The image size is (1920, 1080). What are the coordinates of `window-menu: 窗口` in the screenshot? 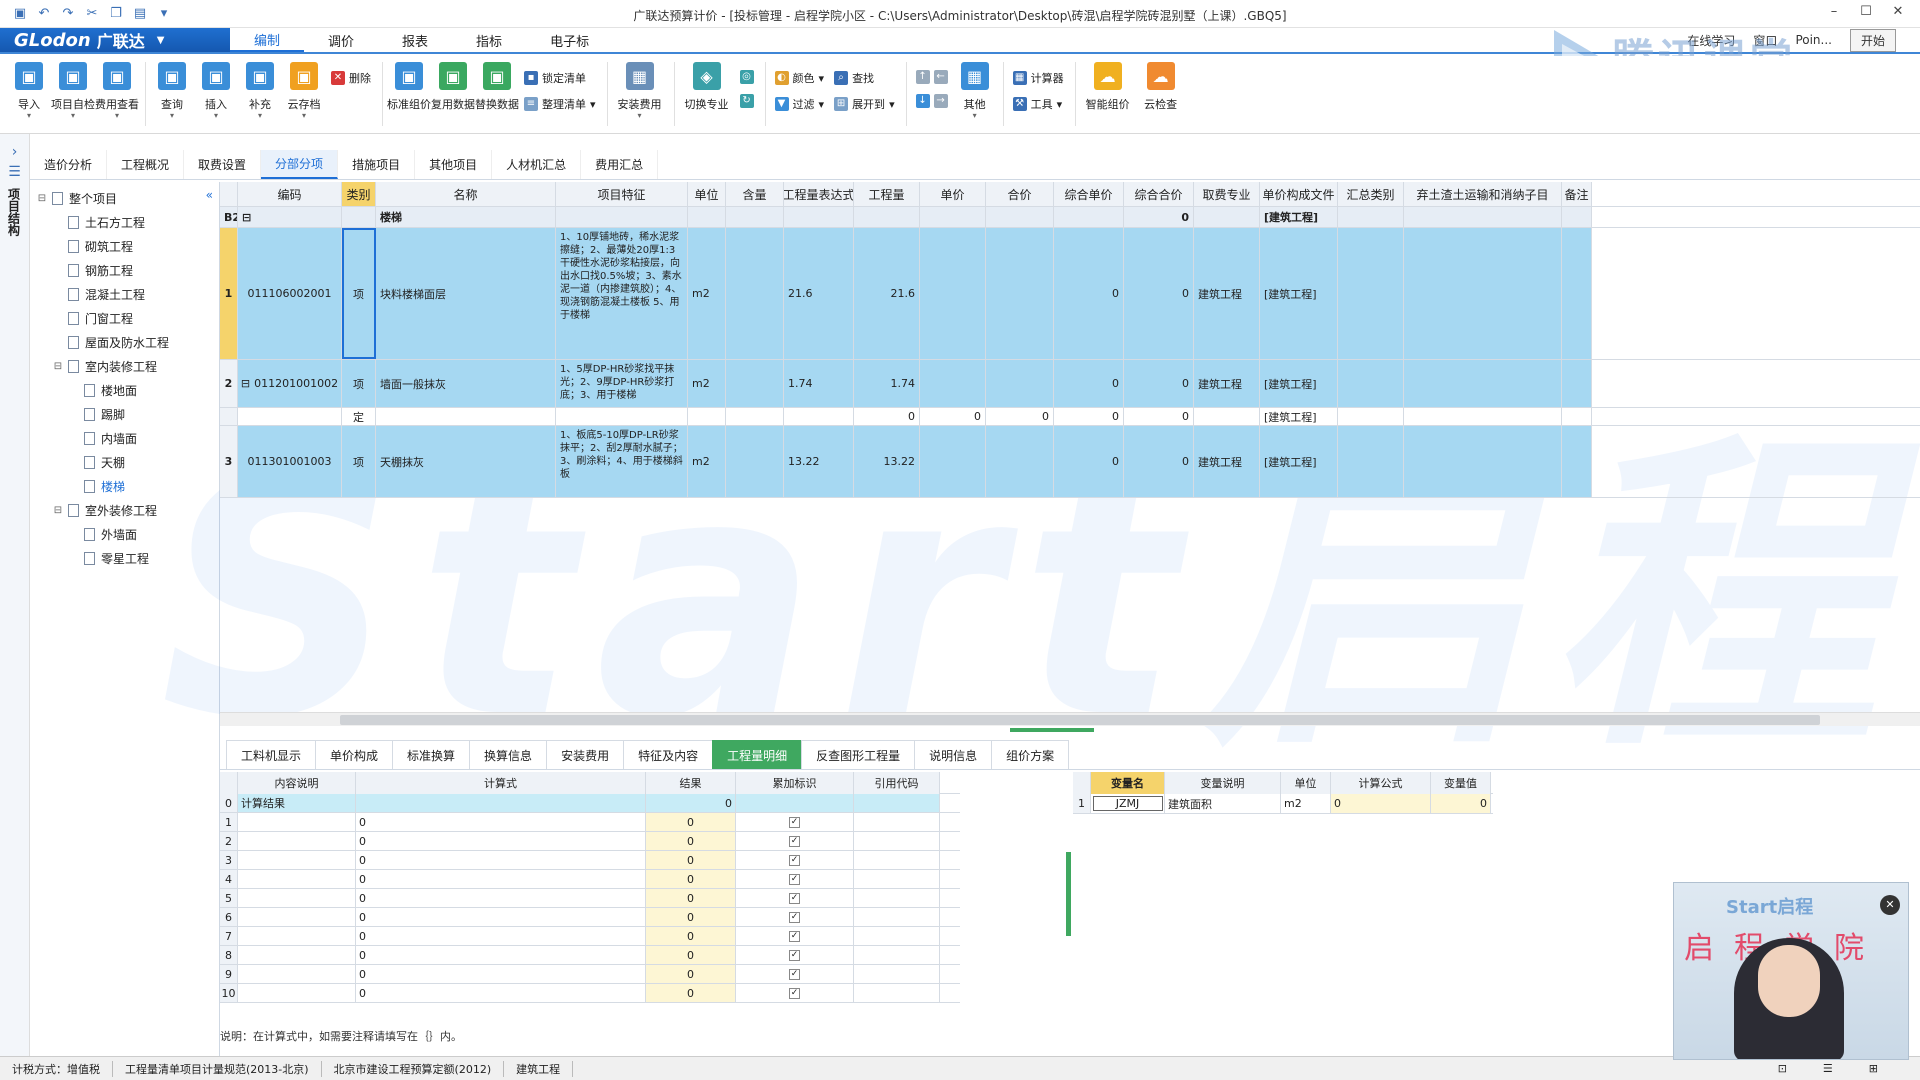 It's located at (1765, 40).